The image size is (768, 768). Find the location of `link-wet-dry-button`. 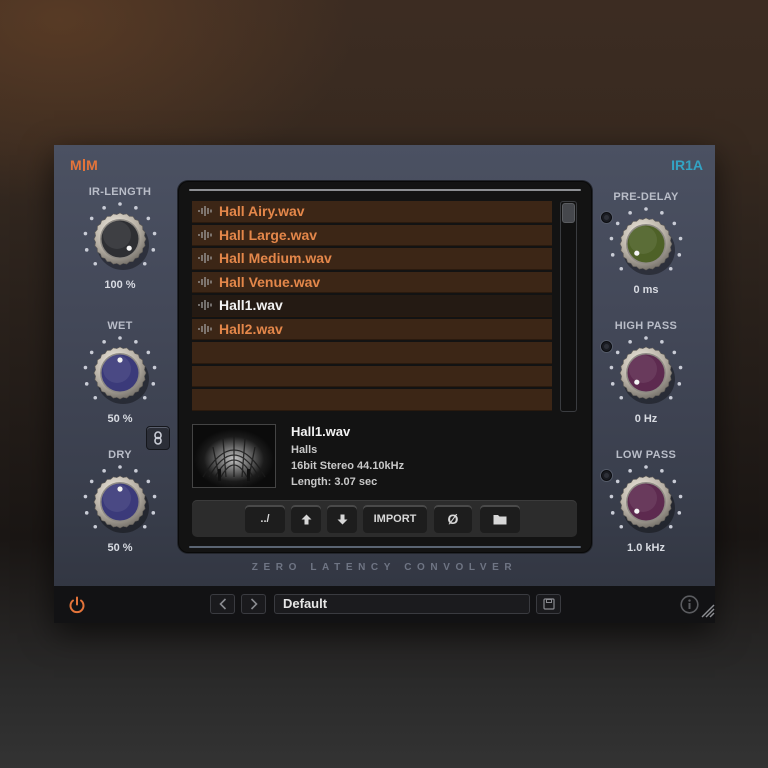

link-wet-dry-button is located at coordinates (158, 438).